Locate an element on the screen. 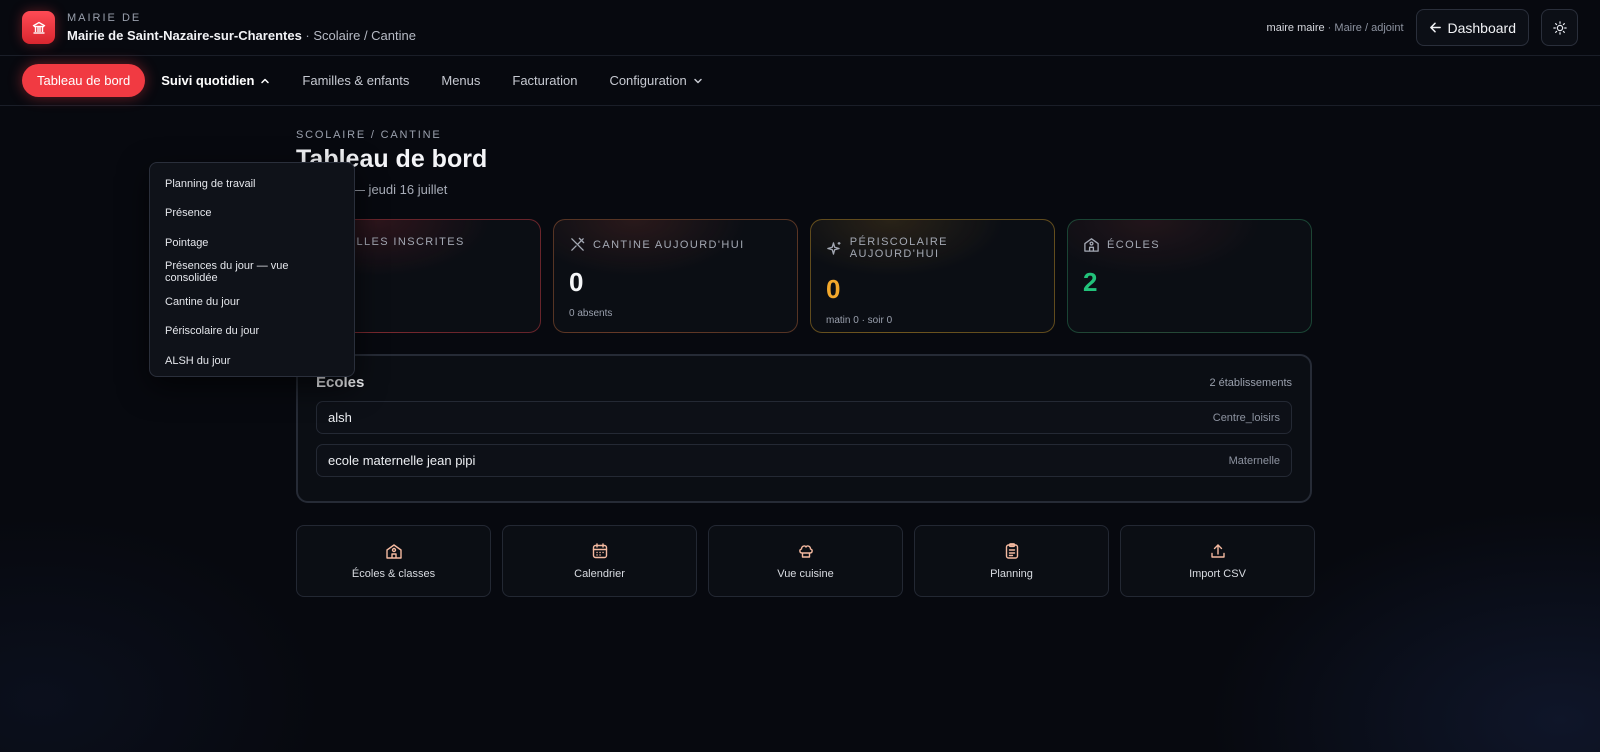  chevron-down-icon is located at coordinates (698, 80).